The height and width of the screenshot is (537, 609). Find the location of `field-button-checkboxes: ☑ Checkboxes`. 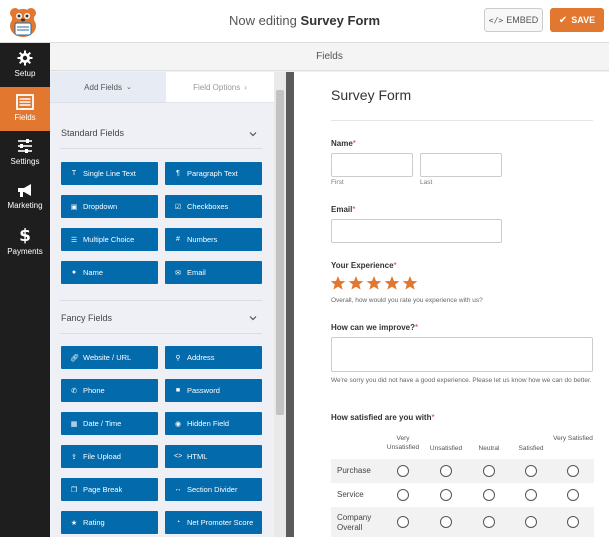

field-button-checkboxes: ☑ Checkboxes is located at coordinates (213, 206).